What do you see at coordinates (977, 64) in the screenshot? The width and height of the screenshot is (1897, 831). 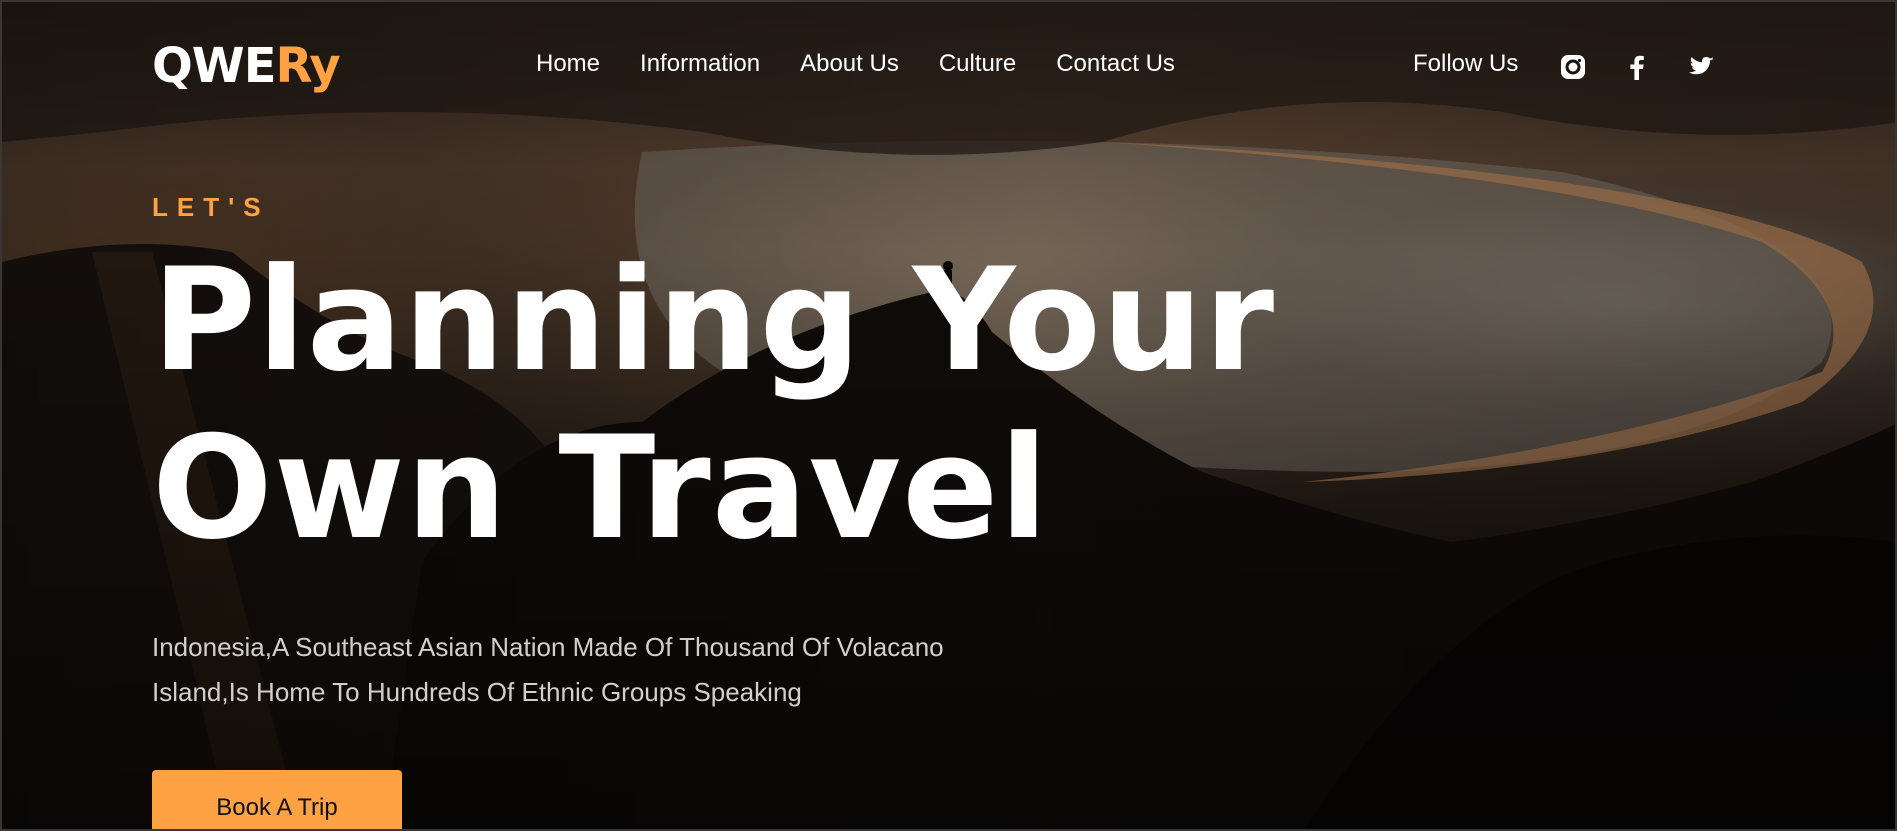 I see `nav-culture: Culture` at bounding box center [977, 64].